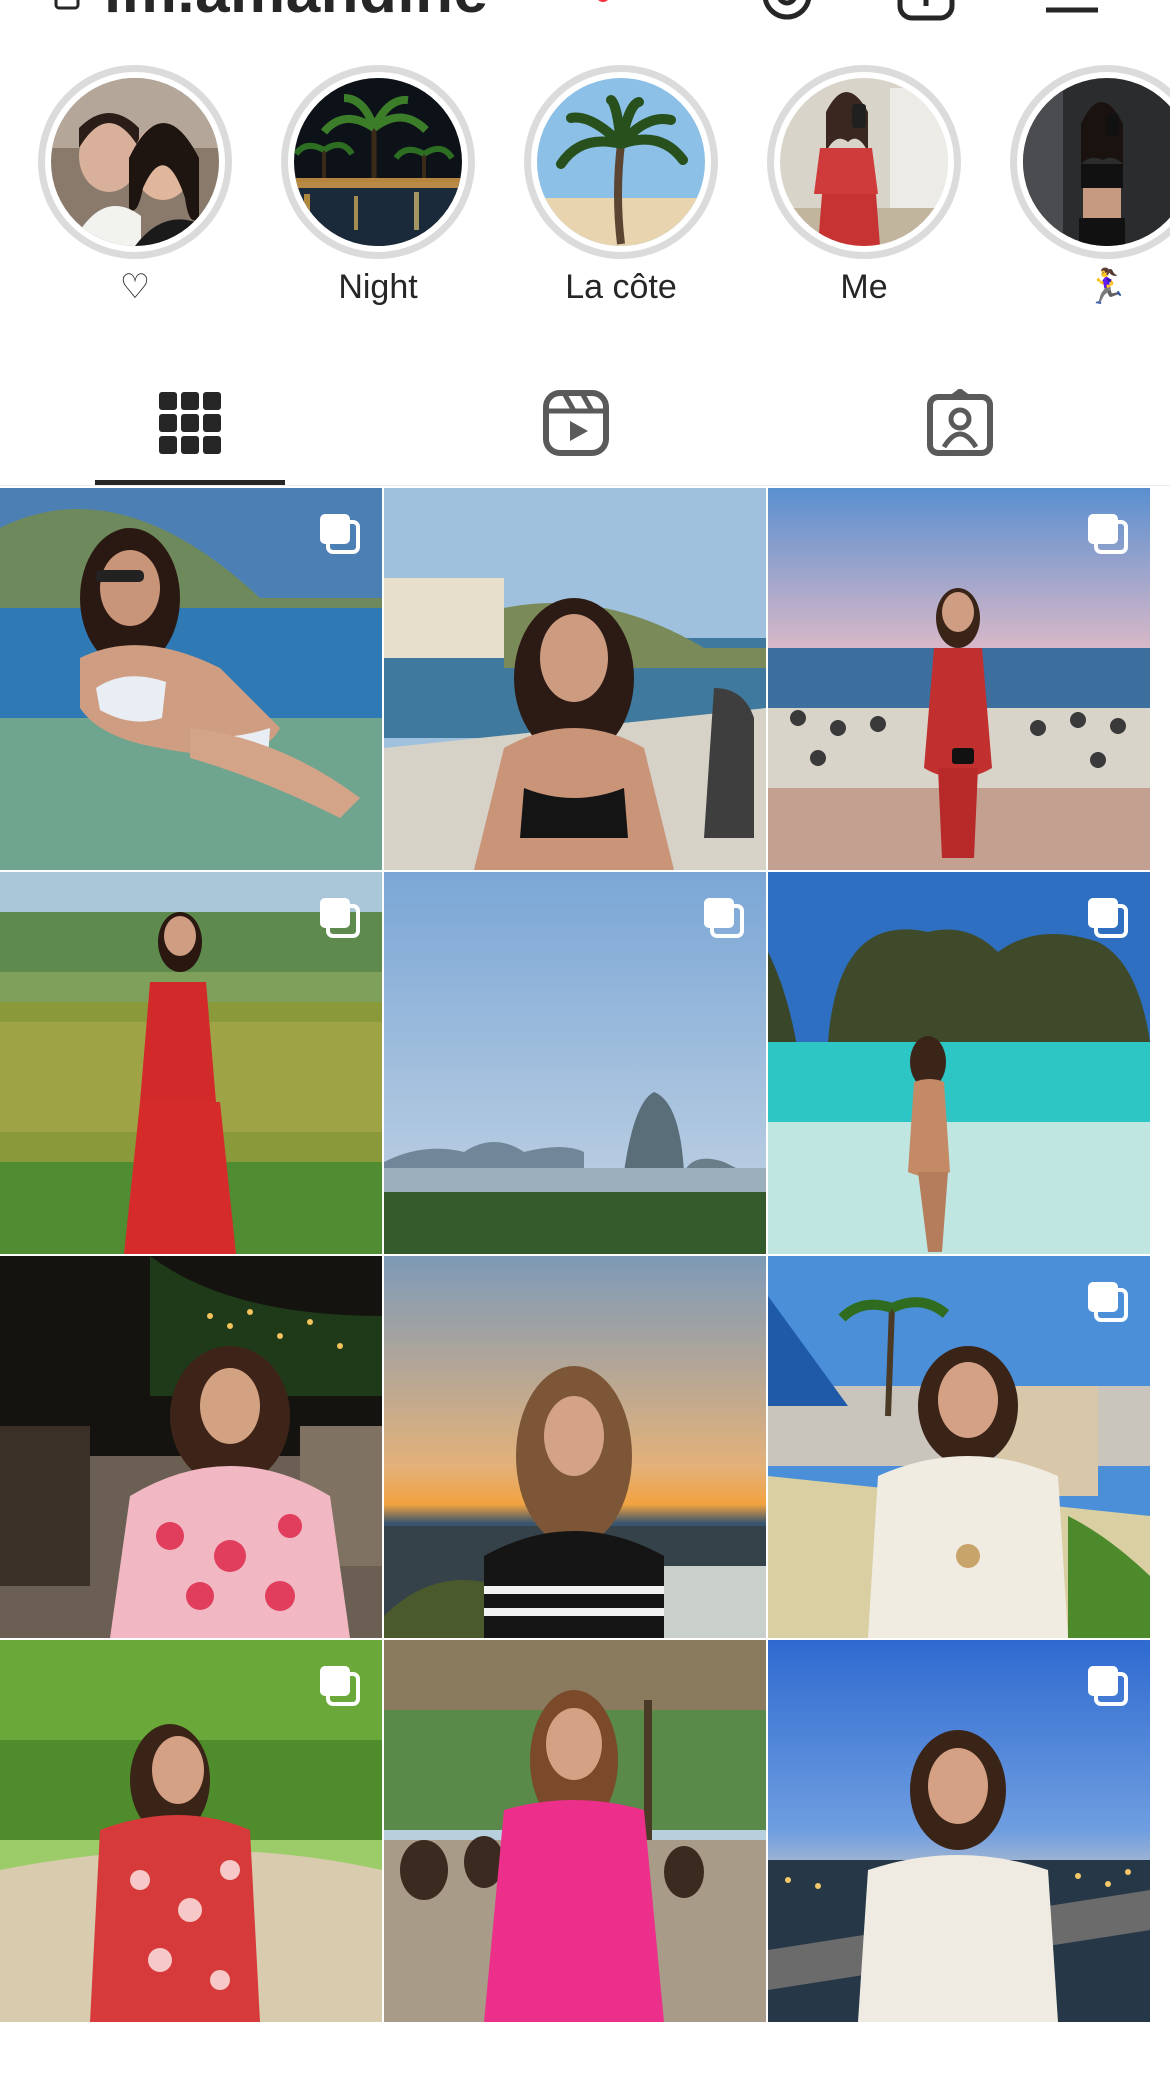  I want to click on reels-icon, so click(576, 423).